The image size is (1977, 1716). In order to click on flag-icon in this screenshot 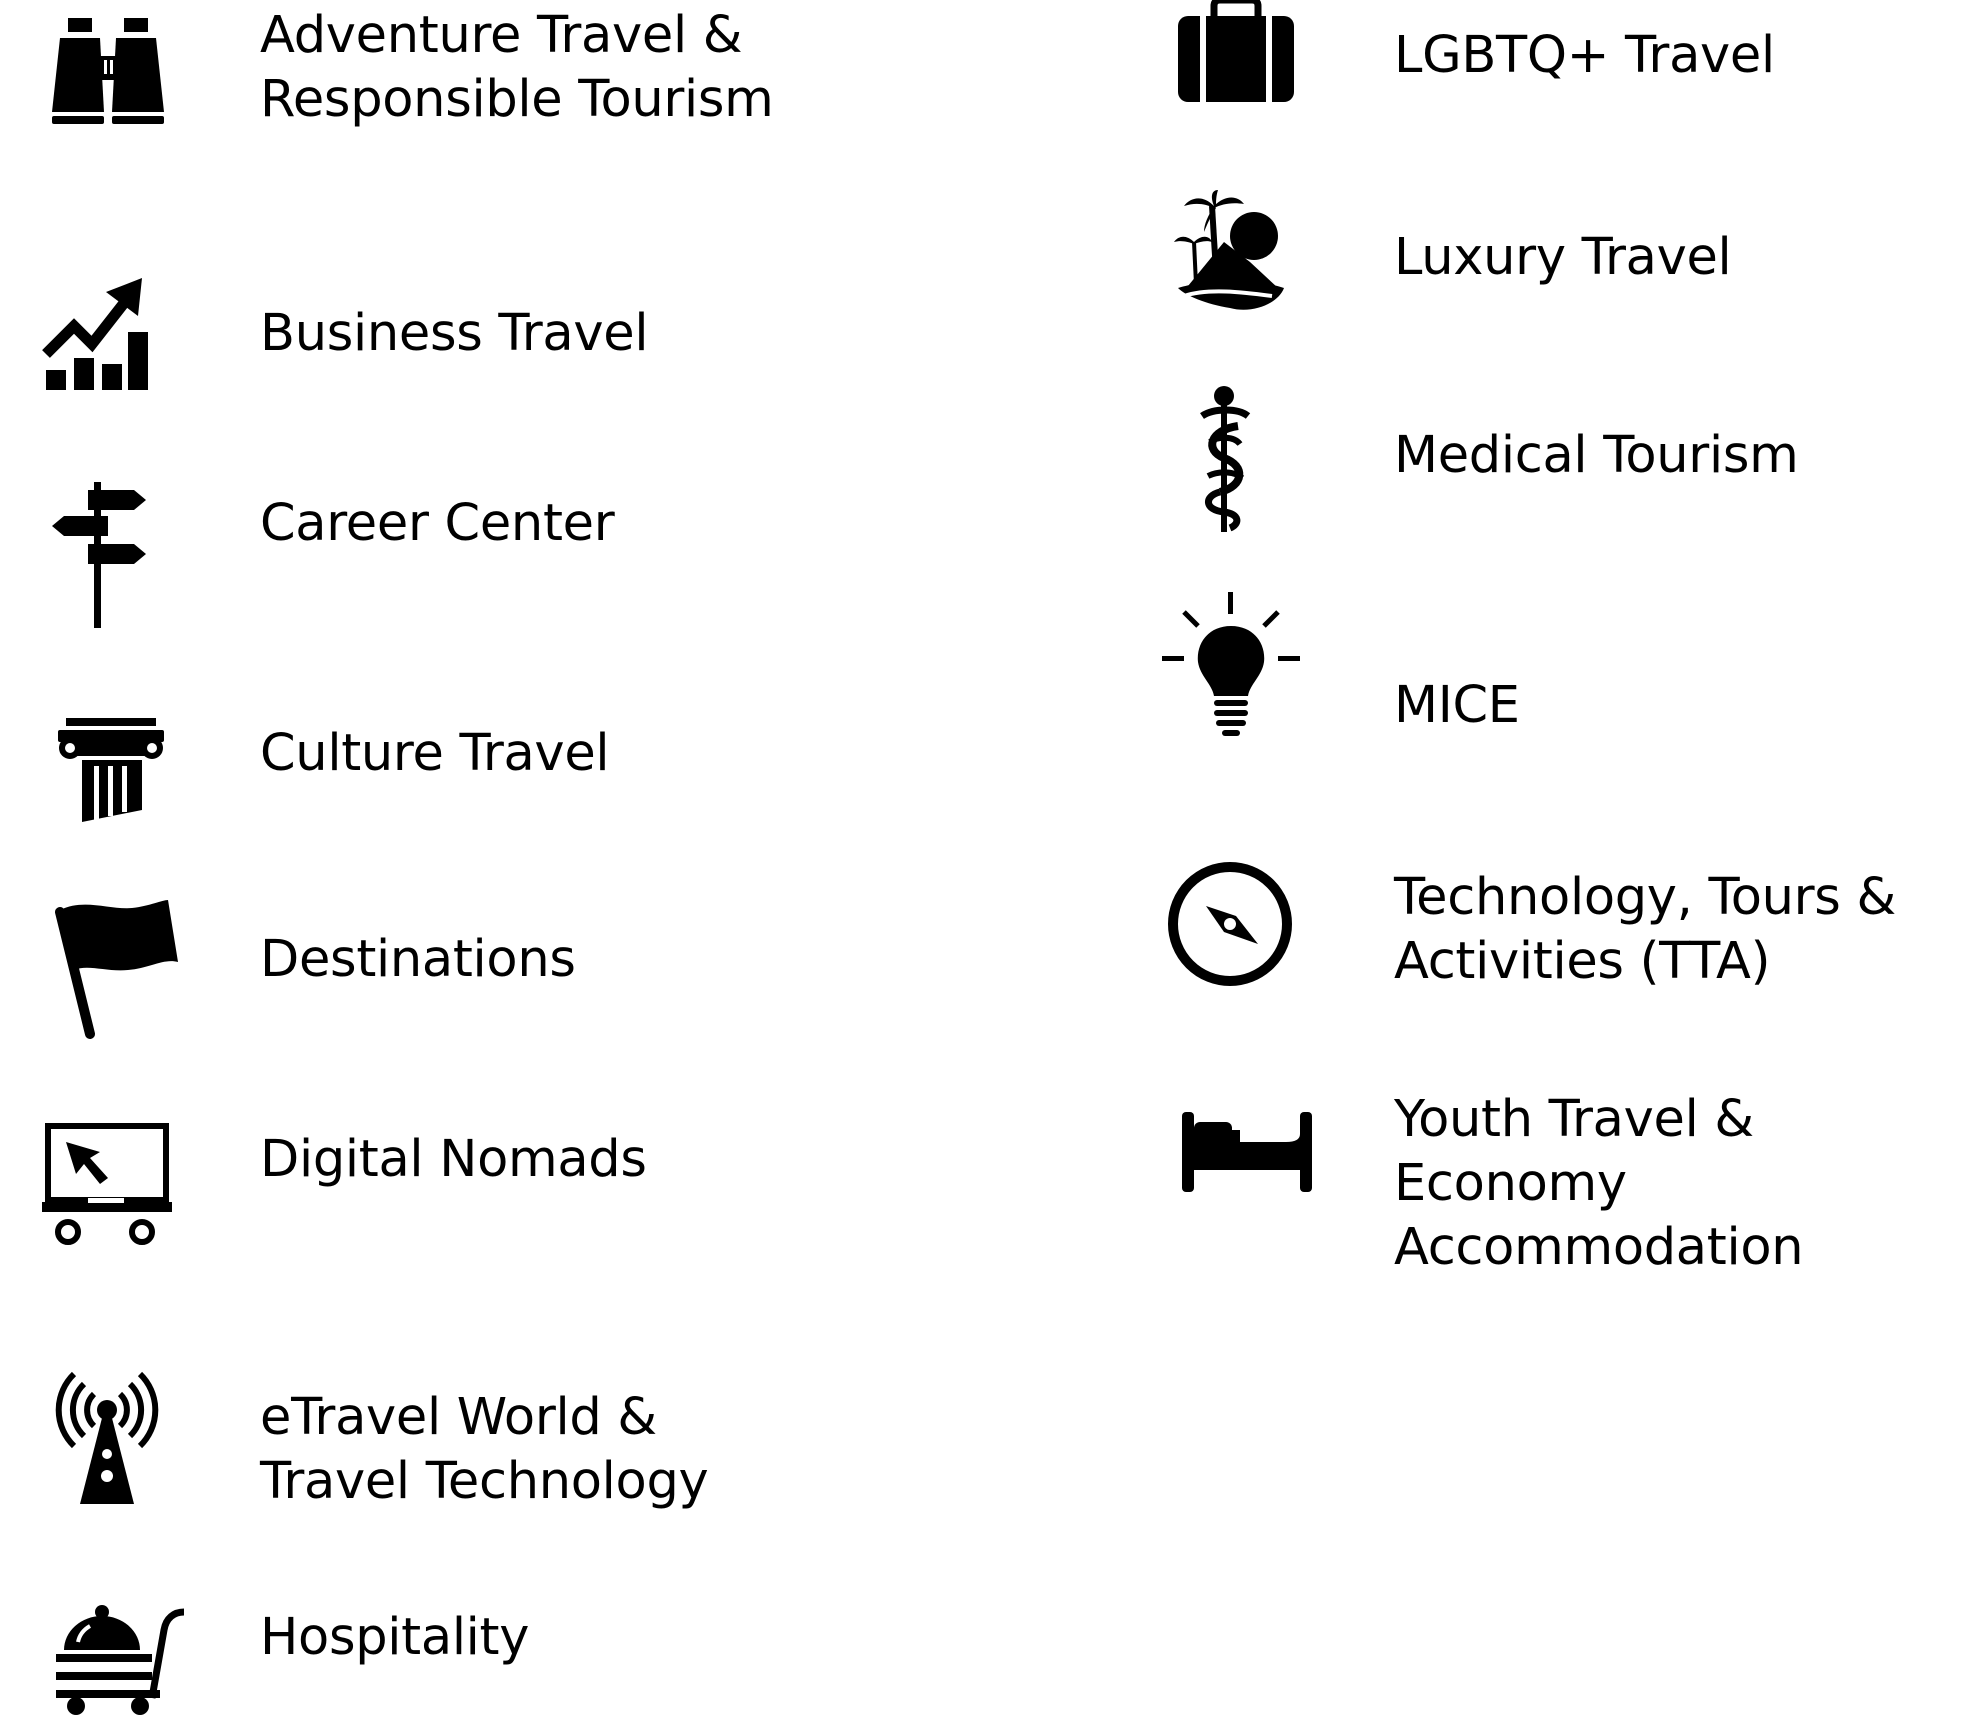, I will do `click(116, 968)`.